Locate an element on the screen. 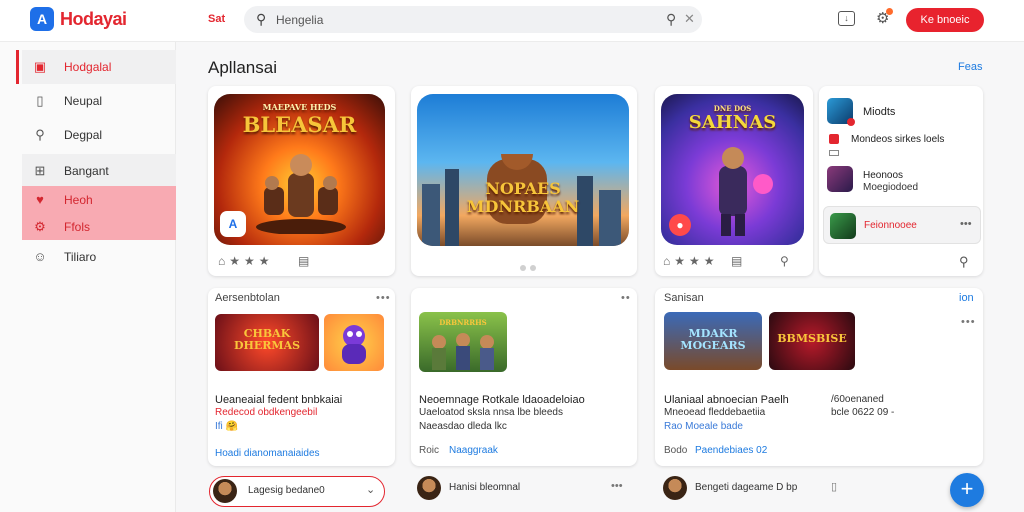  comment-input: Lagesig bedane0 ⌄ is located at coordinates (297, 491).